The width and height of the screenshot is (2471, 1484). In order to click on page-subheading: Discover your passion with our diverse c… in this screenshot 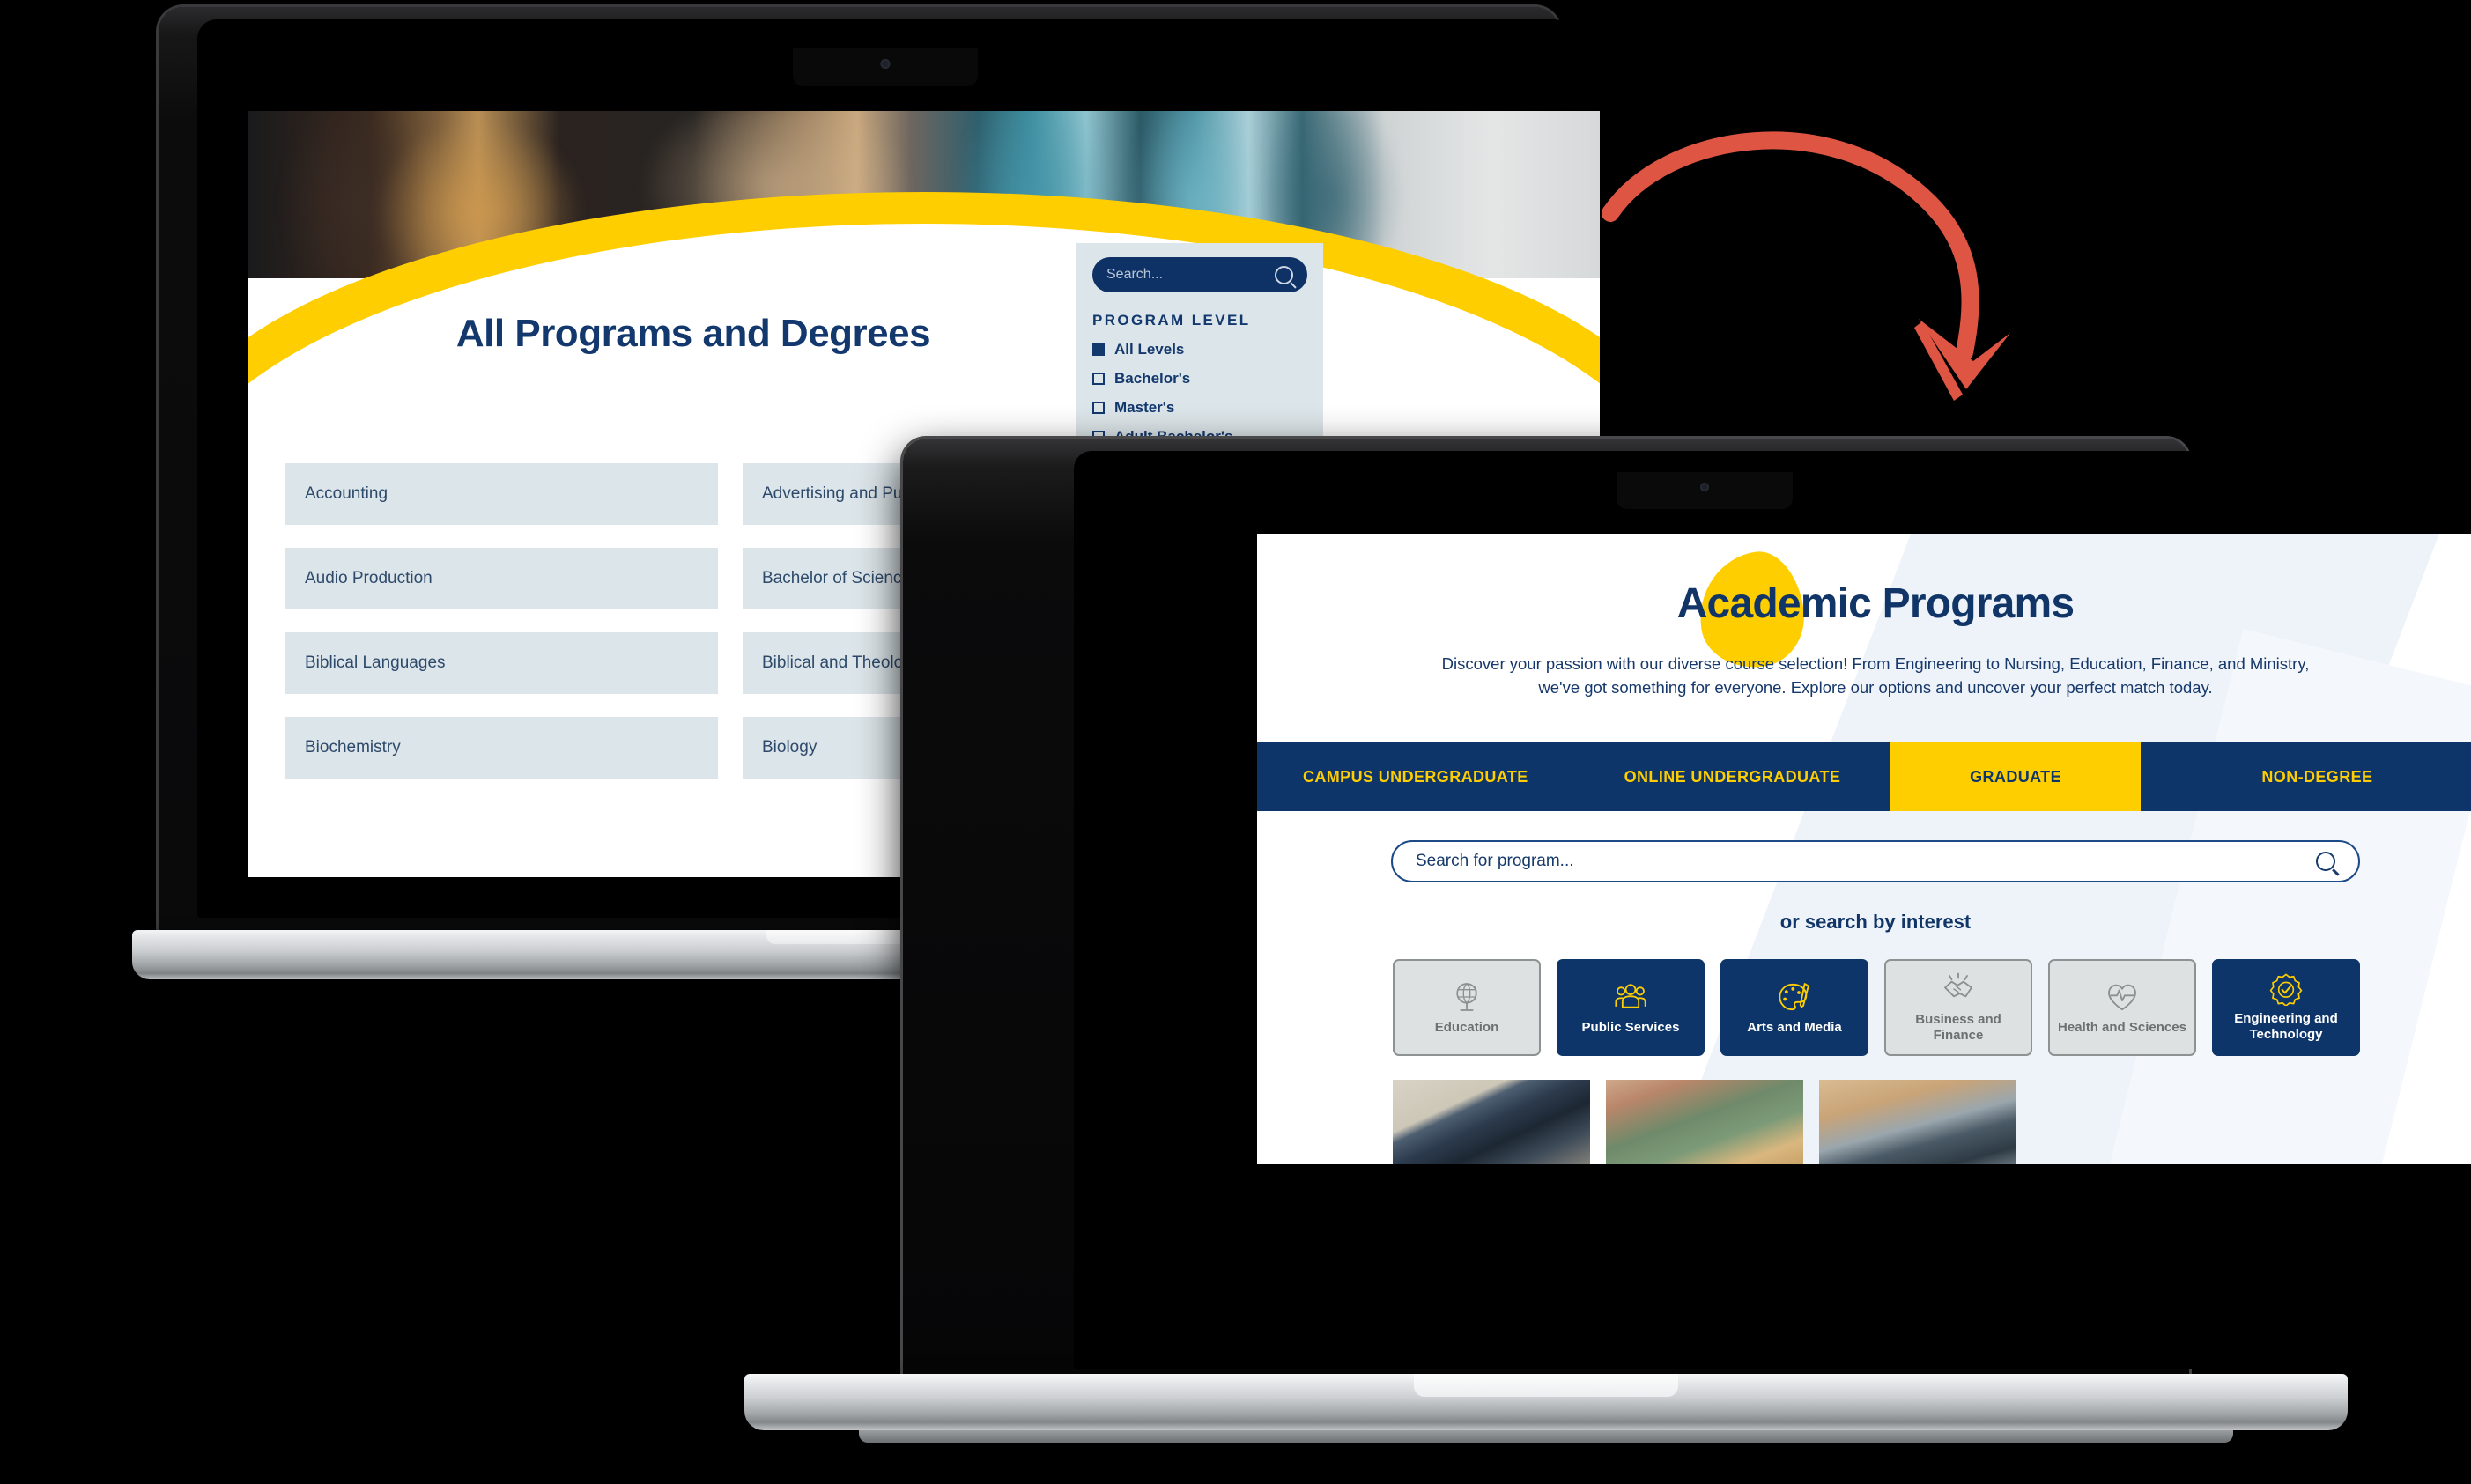, I will do `click(1876, 675)`.